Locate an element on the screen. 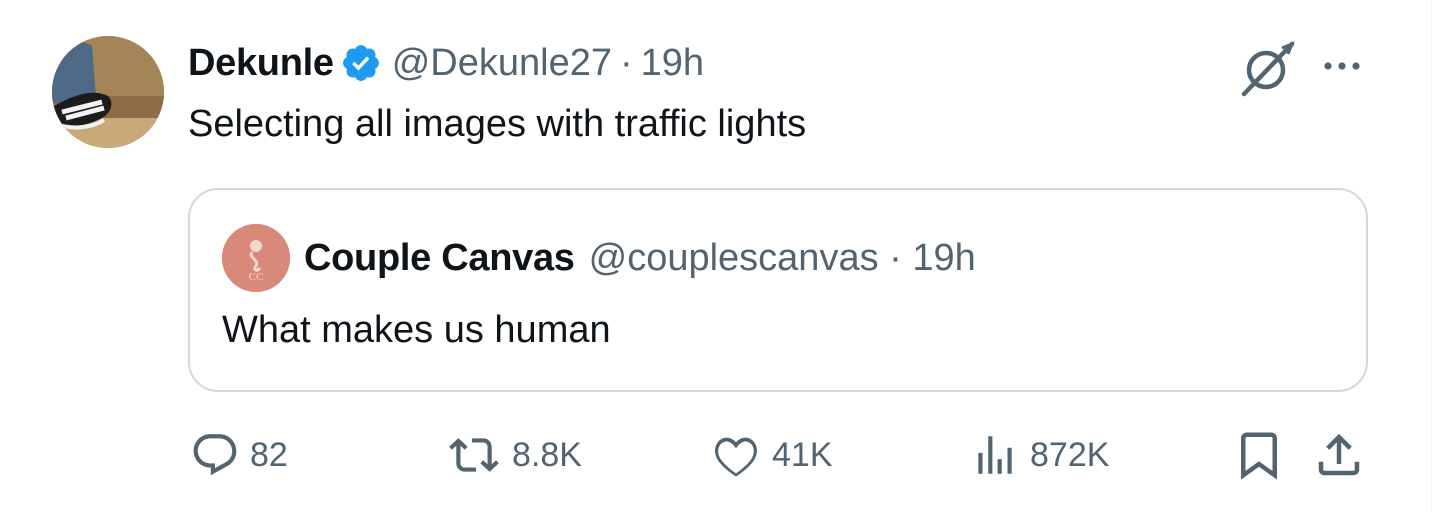 This screenshot has width=1432, height=512. views-count: 872K is located at coordinates (1070, 454).